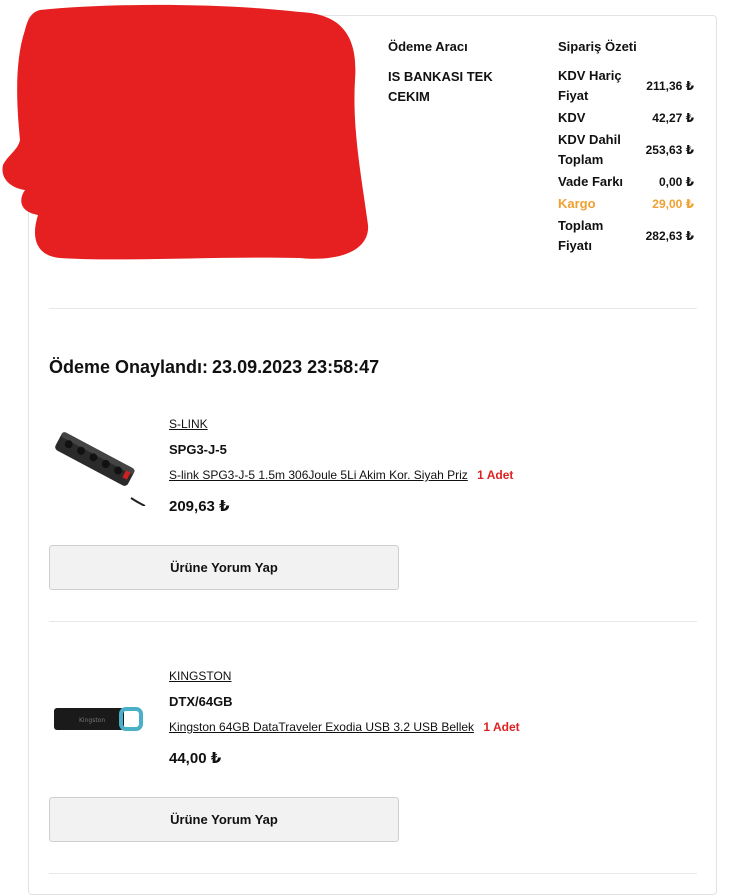 The width and height of the screenshot is (739, 895). Describe the element at coordinates (188, 424) in the screenshot. I see `item-brand: S-LINK` at that location.